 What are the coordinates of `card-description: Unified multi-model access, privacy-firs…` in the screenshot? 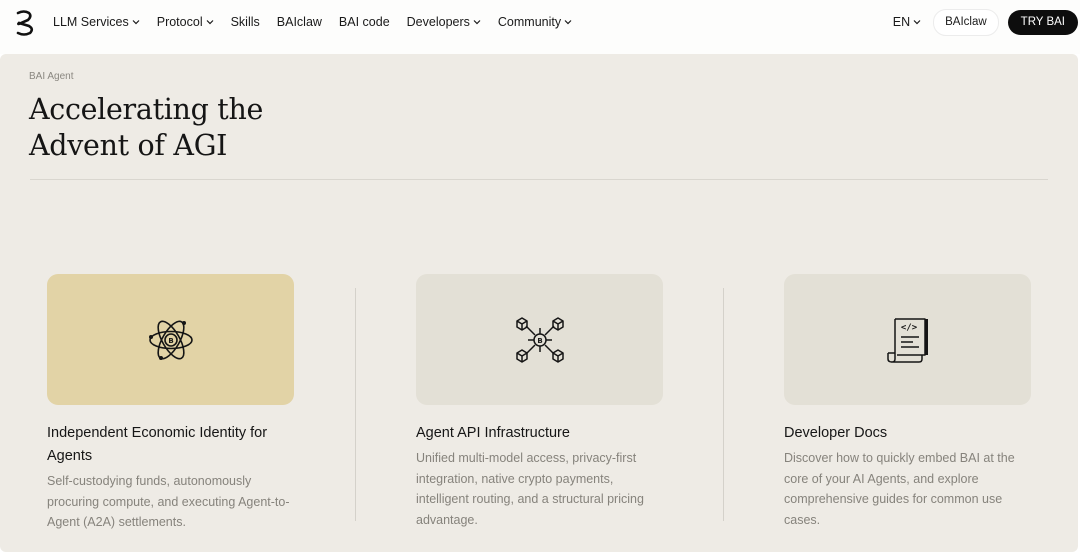 It's located at (530, 489).